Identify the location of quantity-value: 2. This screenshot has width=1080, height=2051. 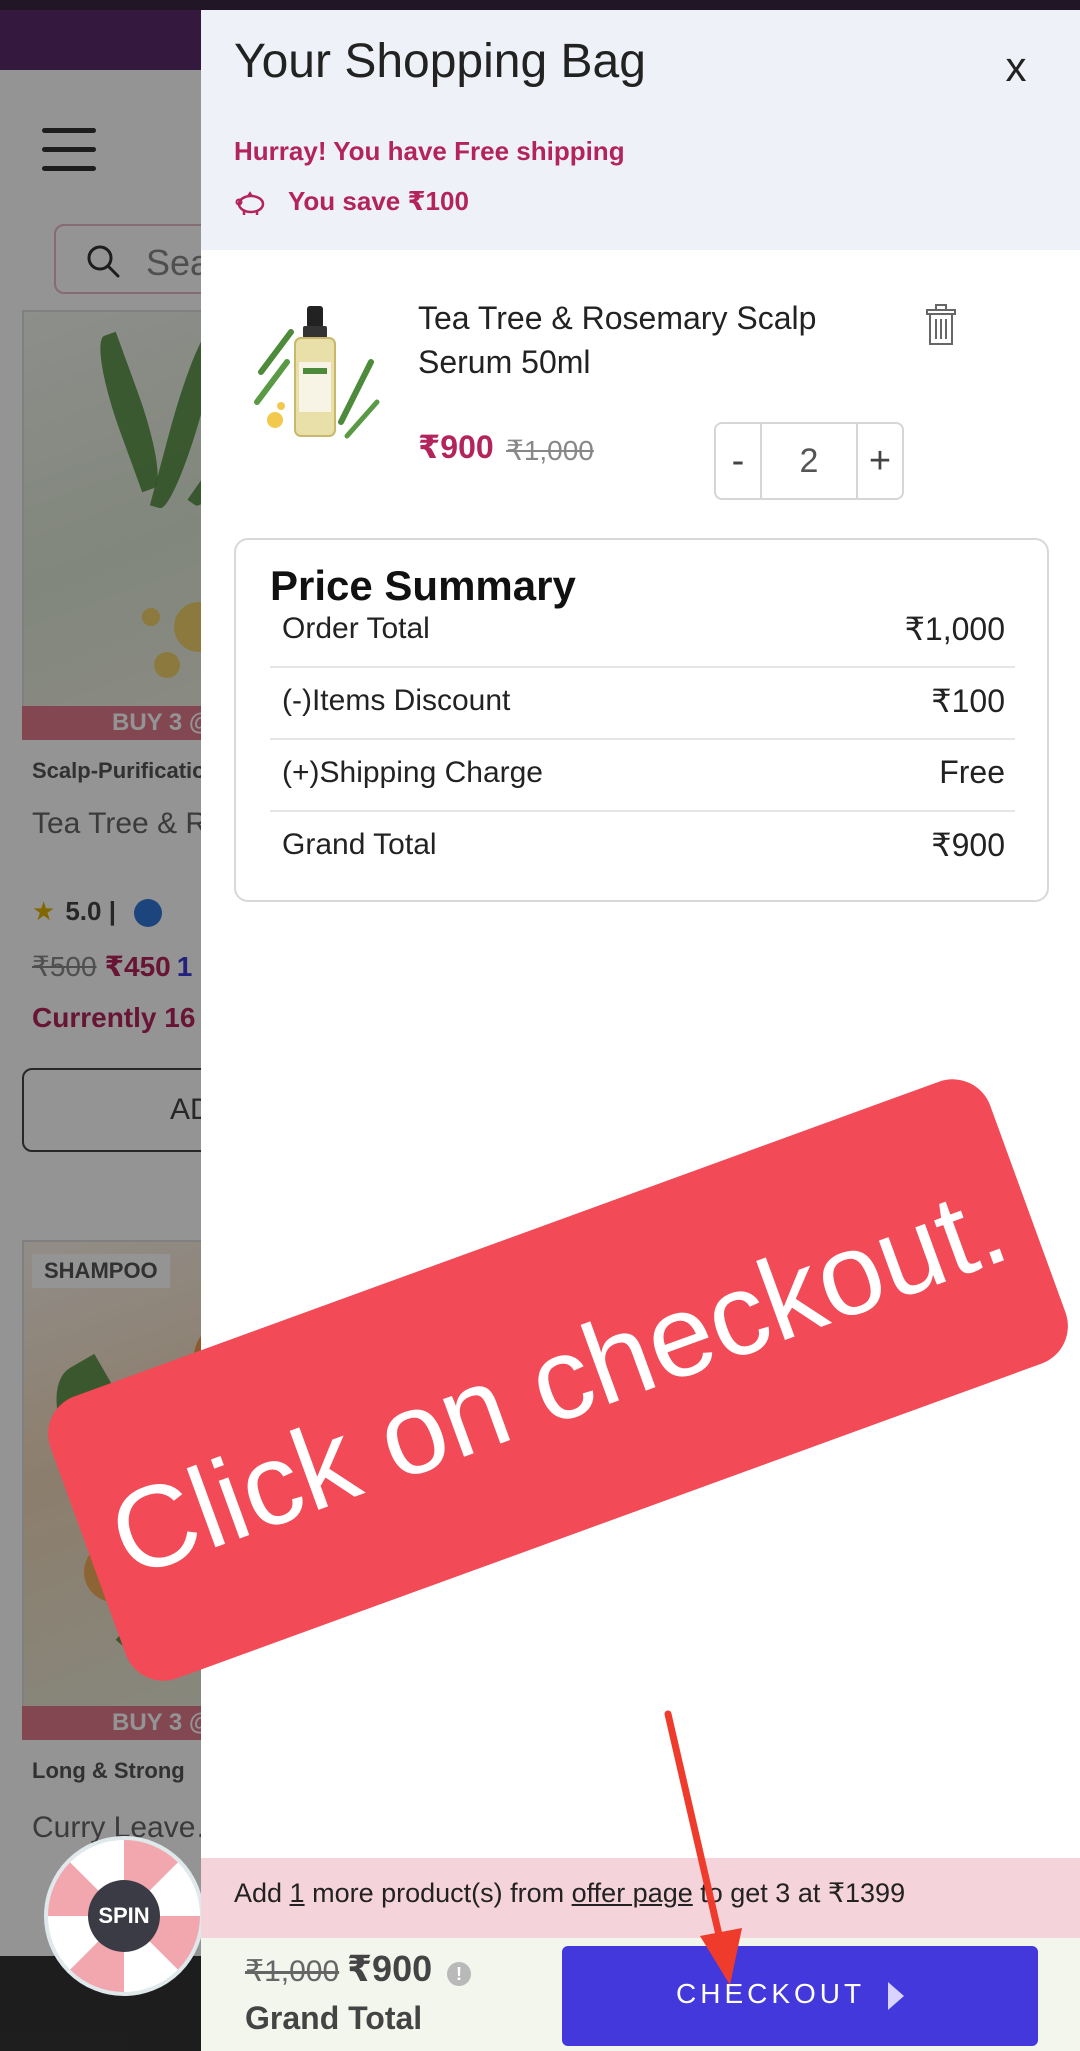
(809, 461).